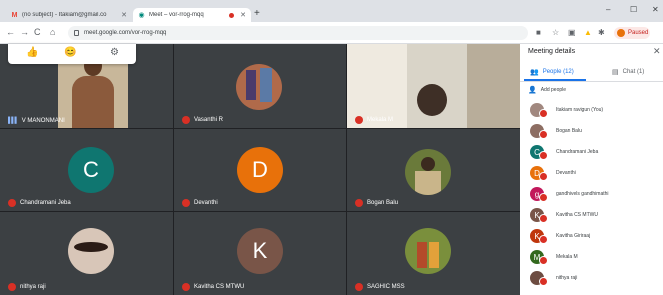 This screenshot has height=295, width=663. I want to click on participant-avatar: D, so click(260, 170).